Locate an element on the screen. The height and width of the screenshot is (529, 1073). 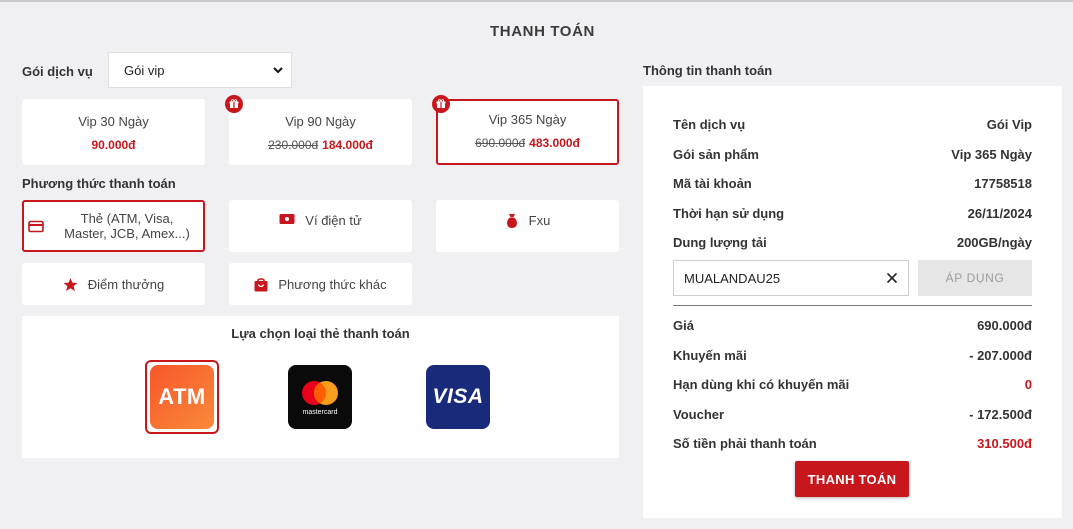
summary-value: - 207.000đ is located at coordinates (1000, 355).